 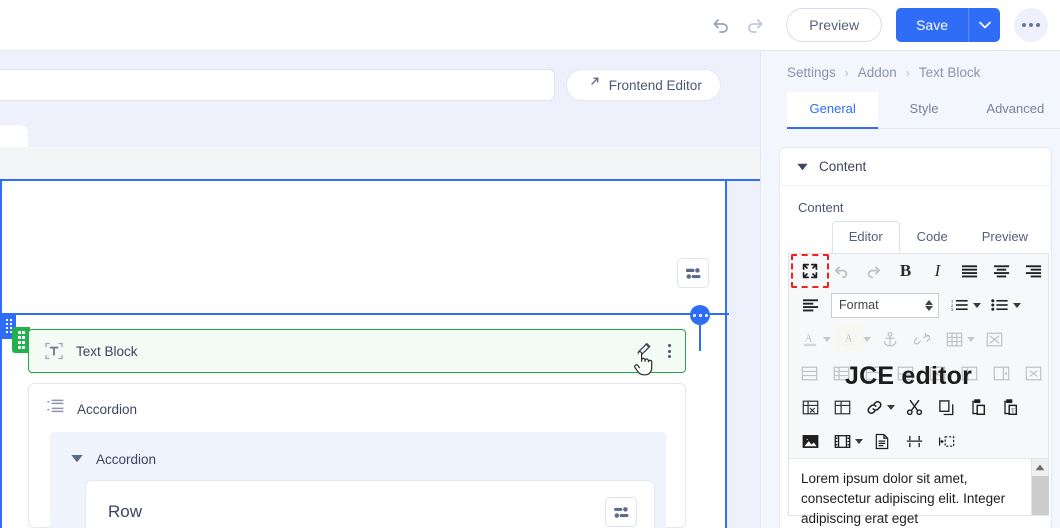 I want to click on copy-icon, so click(x=946, y=407).